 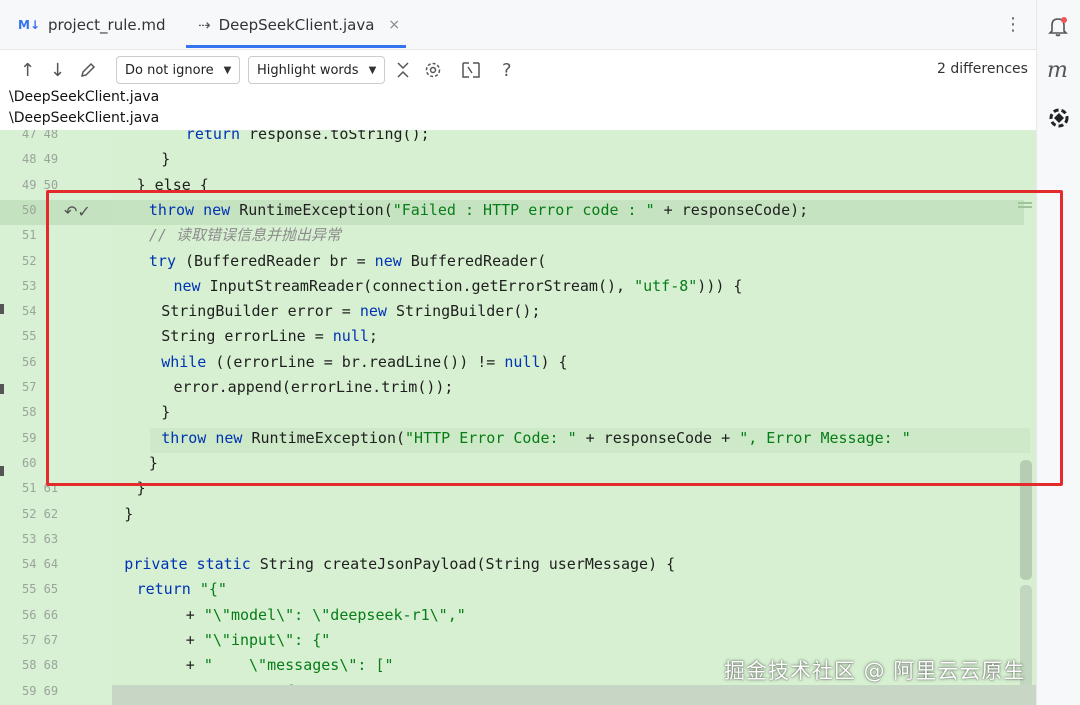 What do you see at coordinates (228, 564) in the screenshot?
I see `code-token: static` at bounding box center [228, 564].